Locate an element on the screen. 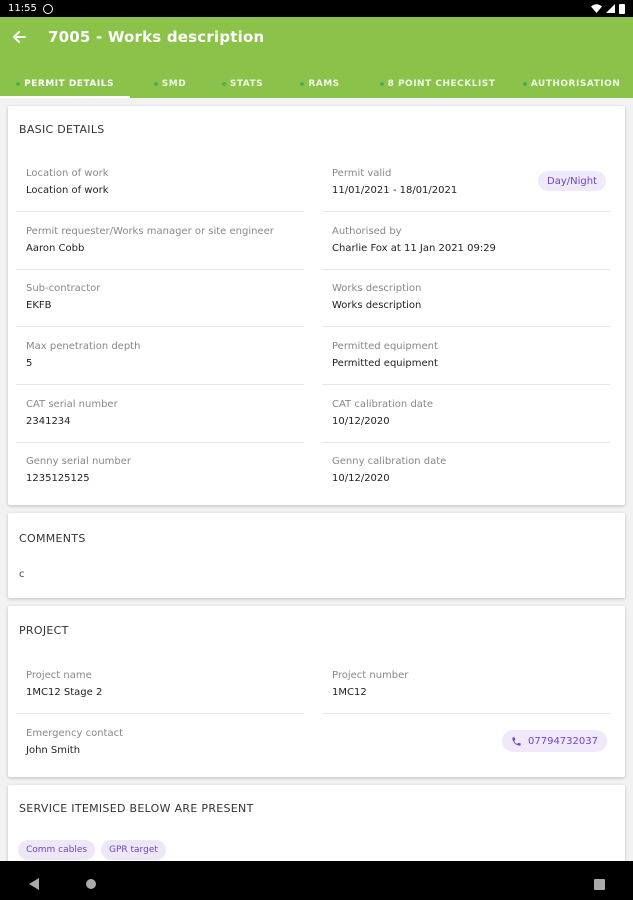  square-recents-icon is located at coordinates (599, 884).